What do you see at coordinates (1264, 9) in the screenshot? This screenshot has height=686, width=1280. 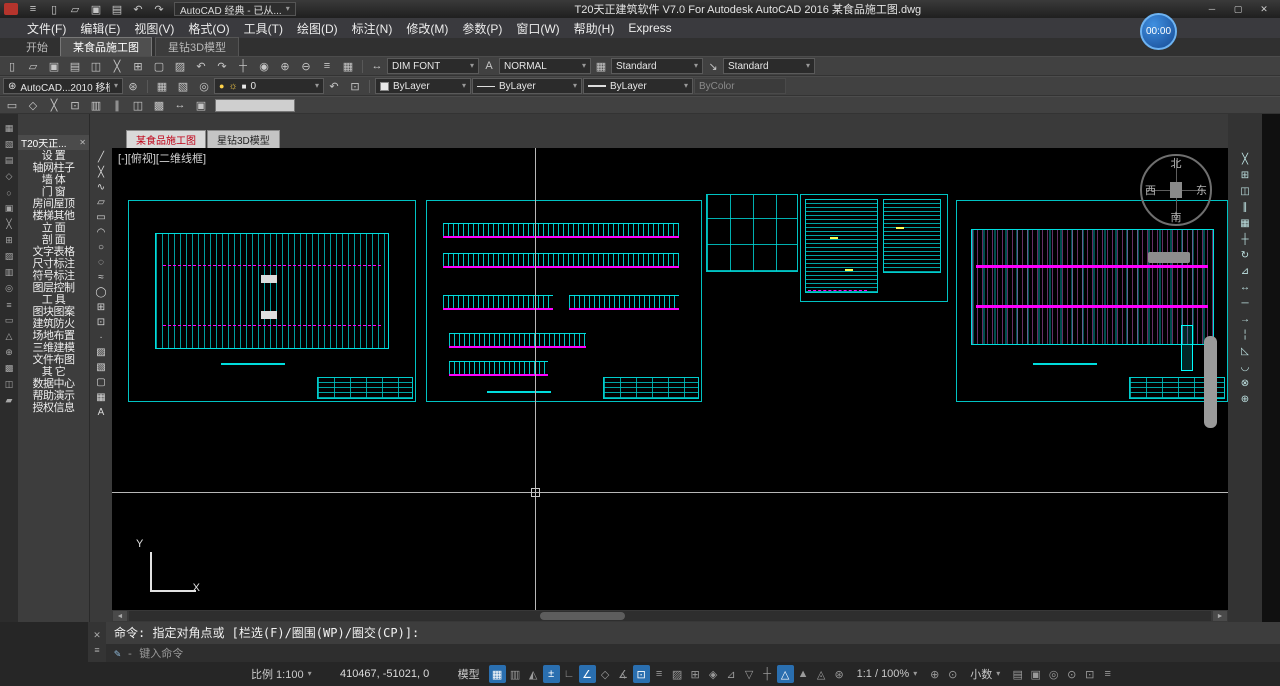 I see `close-button: ✕` at bounding box center [1264, 9].